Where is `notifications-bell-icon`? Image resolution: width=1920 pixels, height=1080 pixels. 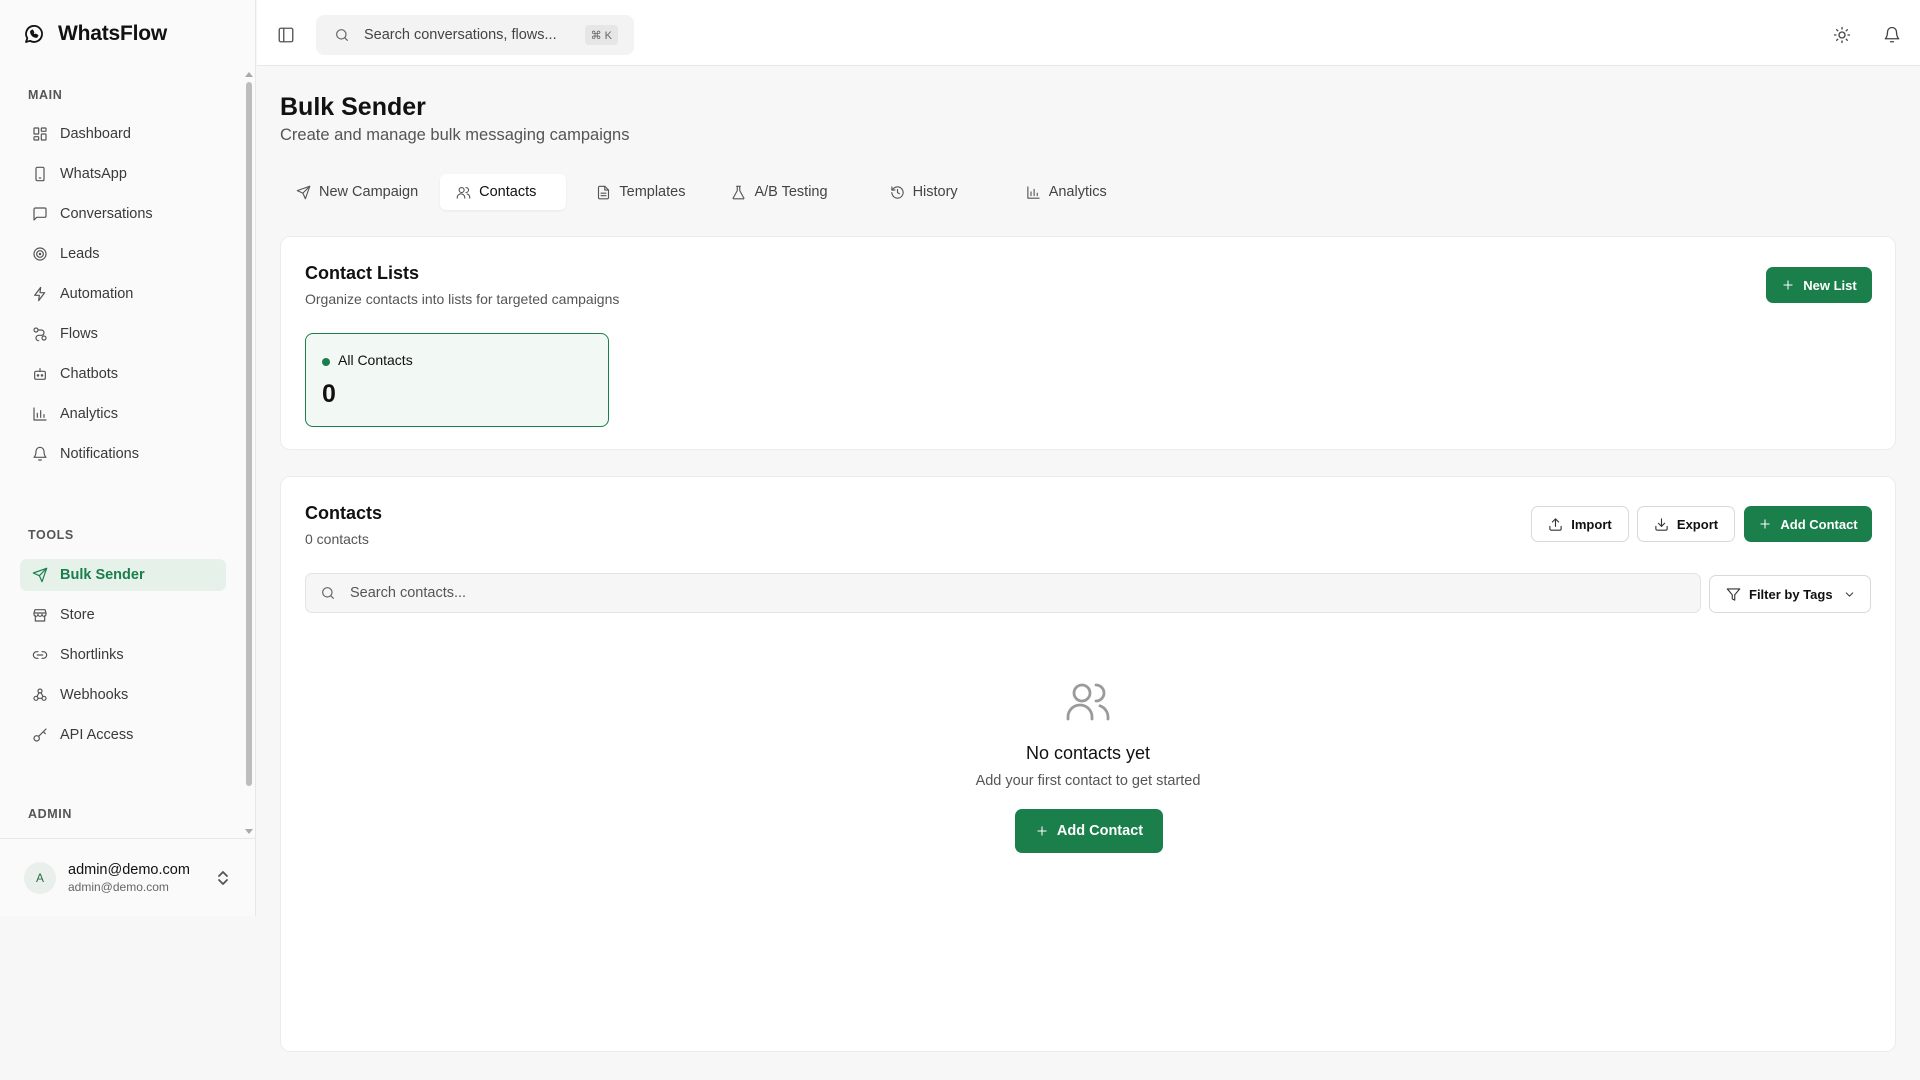
notifications-bell-icon is located at coordinates (1892, 35).